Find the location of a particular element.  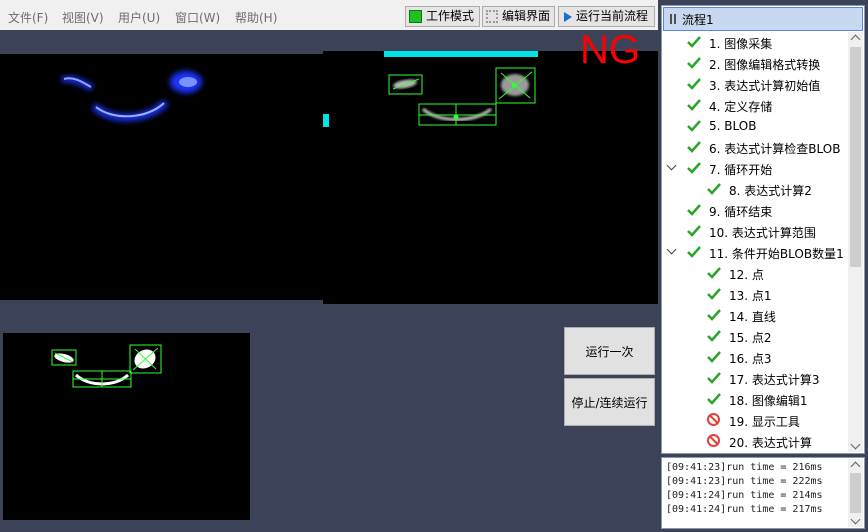

flow-step: 19. 显示工具 is located at coordinates (755, 420).